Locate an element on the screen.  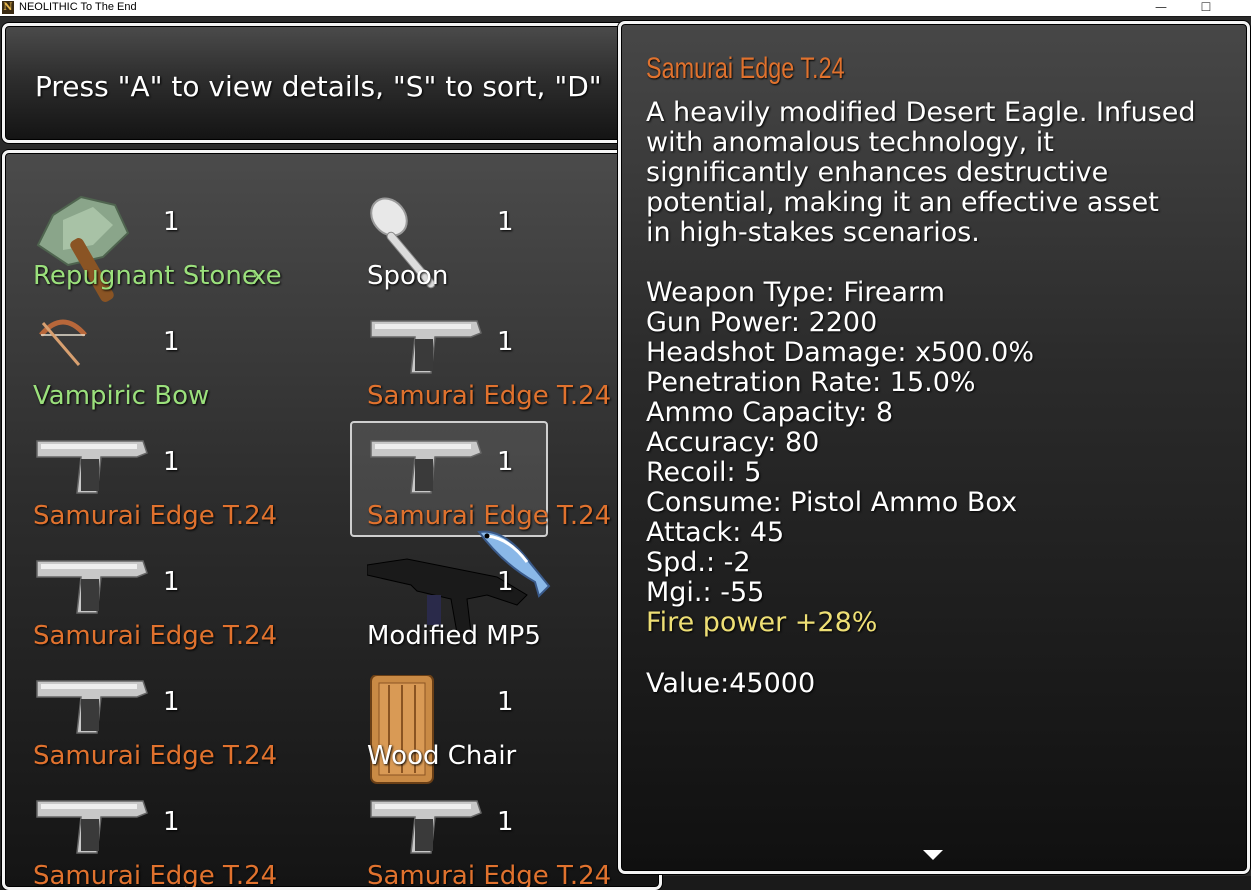
stat-headshot-damage: Headshot Damage: x500.0% is located at coordinates (840, 352).